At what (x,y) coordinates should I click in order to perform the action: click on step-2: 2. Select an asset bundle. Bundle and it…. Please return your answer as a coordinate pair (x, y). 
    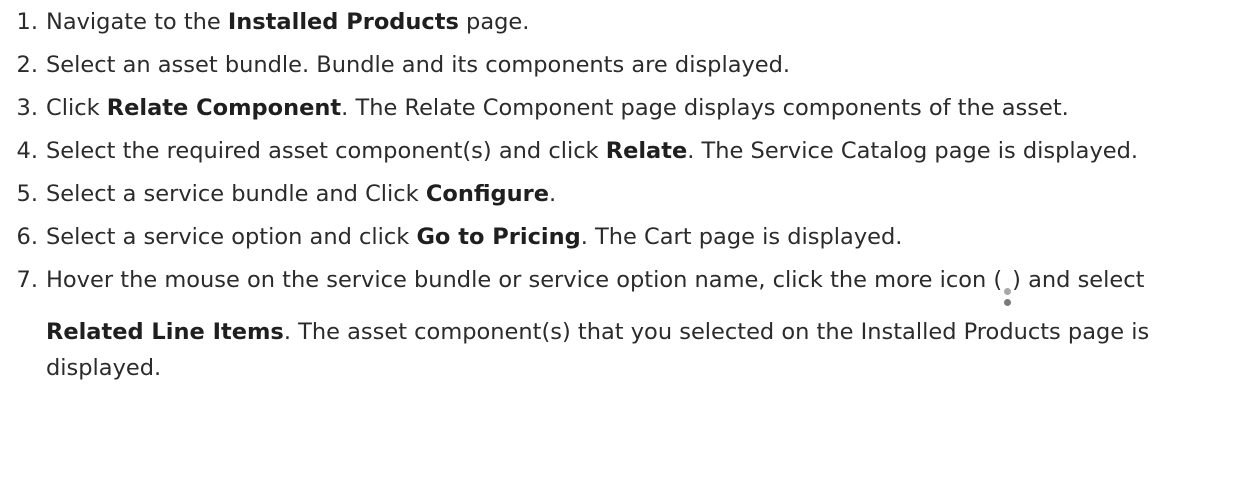
    Looking at the image, I should click on (621, 65).